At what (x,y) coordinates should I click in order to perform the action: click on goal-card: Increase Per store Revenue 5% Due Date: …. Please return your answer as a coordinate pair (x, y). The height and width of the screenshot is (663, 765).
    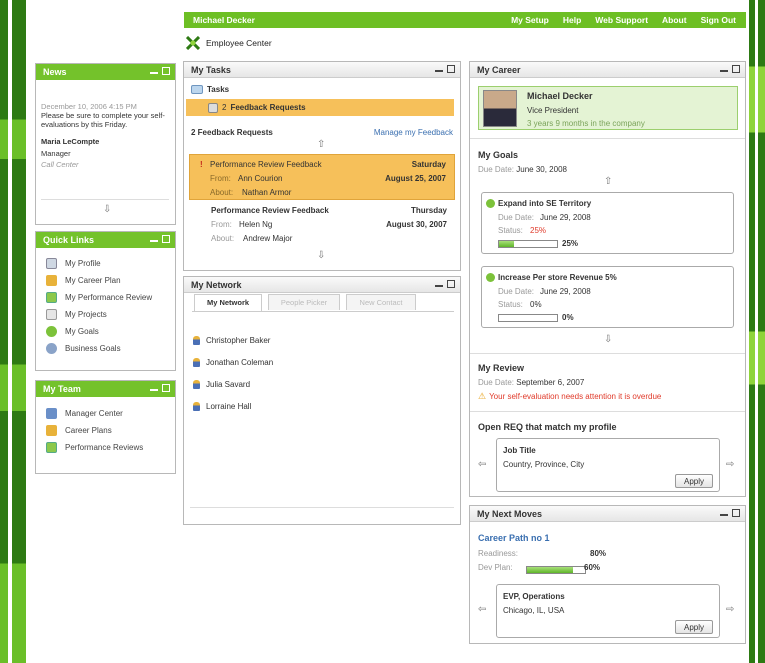
    Looking at the image, I should click on (607, 297).